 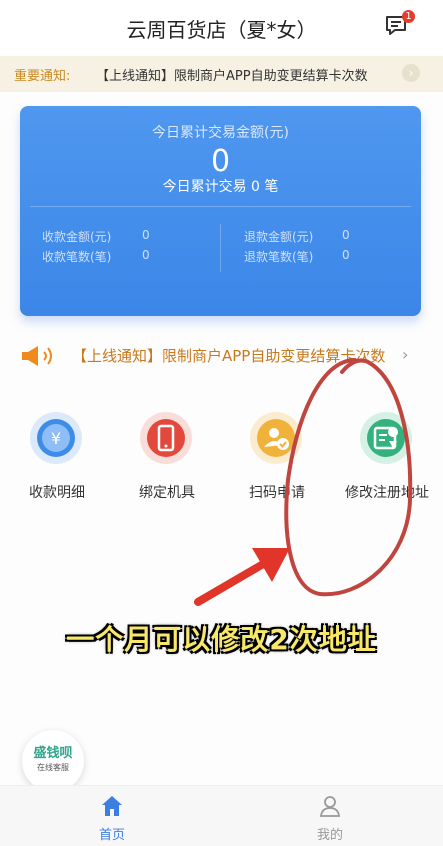 I want to click on annotation-caption: 一个月可以修改2次地址, so click(x=221, y=639).